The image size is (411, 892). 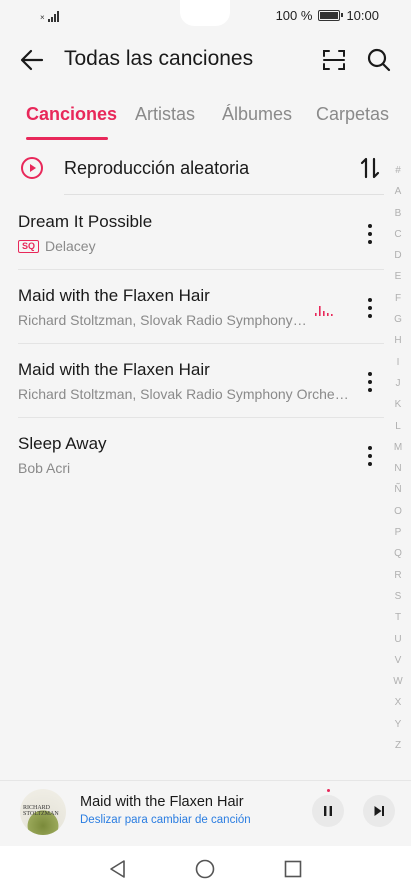 What do you see at coordinates (62, 443) in the screenshot?
I see `song-title: Sleep Away` at bounding box center [62, 443].